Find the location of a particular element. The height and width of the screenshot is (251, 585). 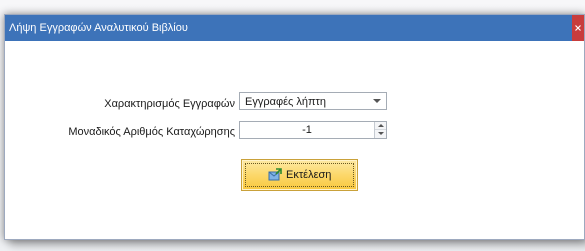

reg-no-label: Μοναδικός Αριθμός Καταχώρησης is located at coordinates (151, 132).